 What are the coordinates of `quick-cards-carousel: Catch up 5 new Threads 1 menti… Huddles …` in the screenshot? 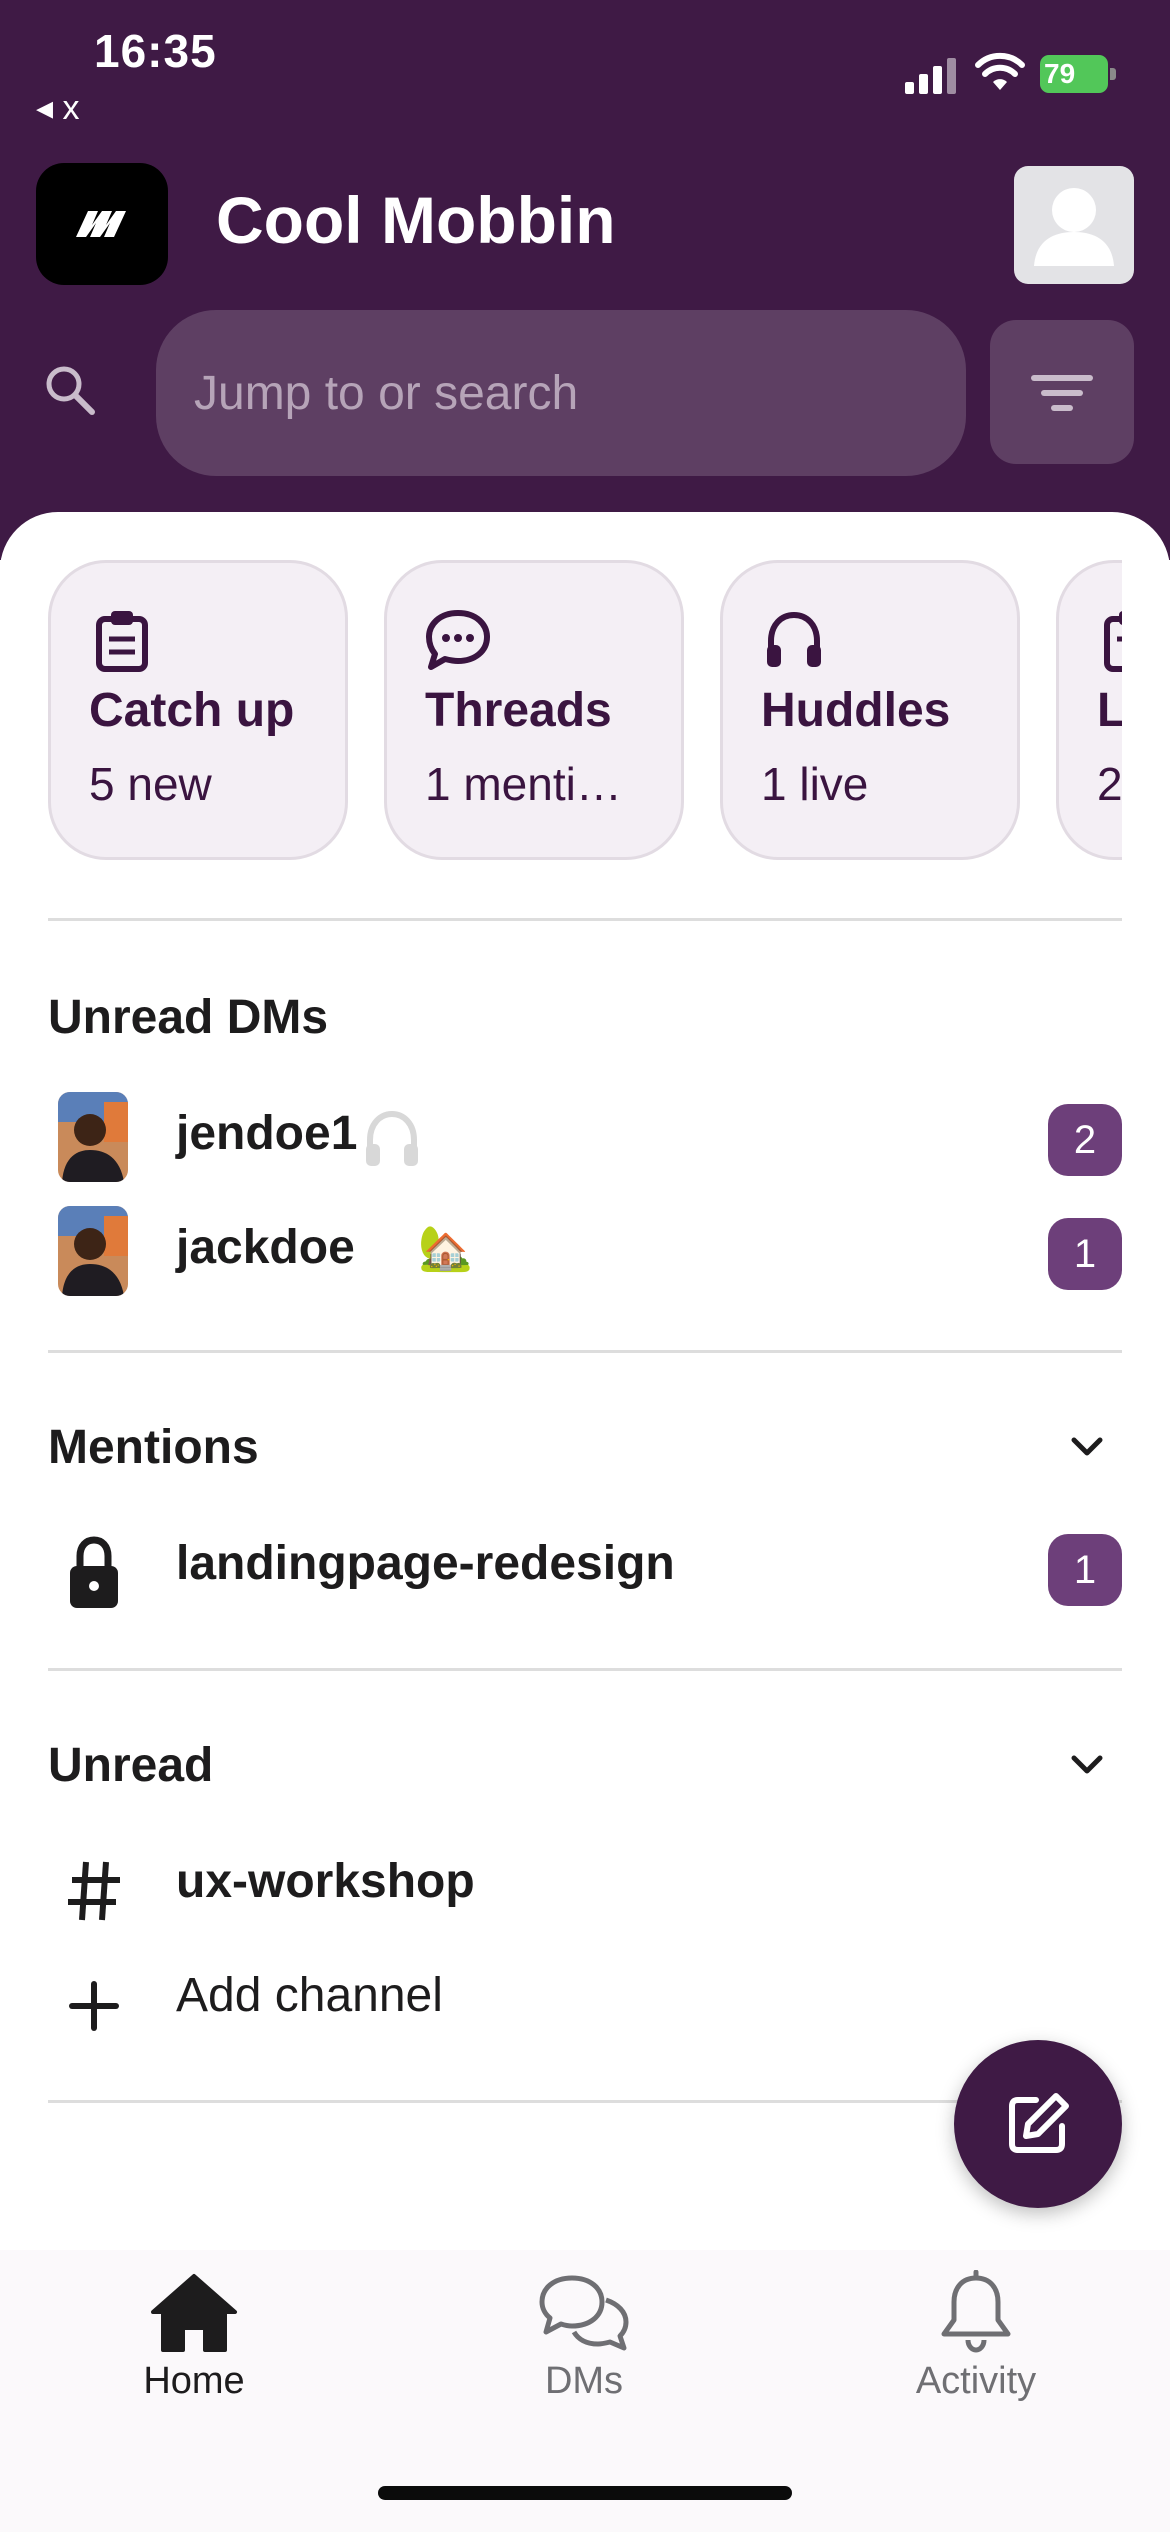 It's located at (561, 710).